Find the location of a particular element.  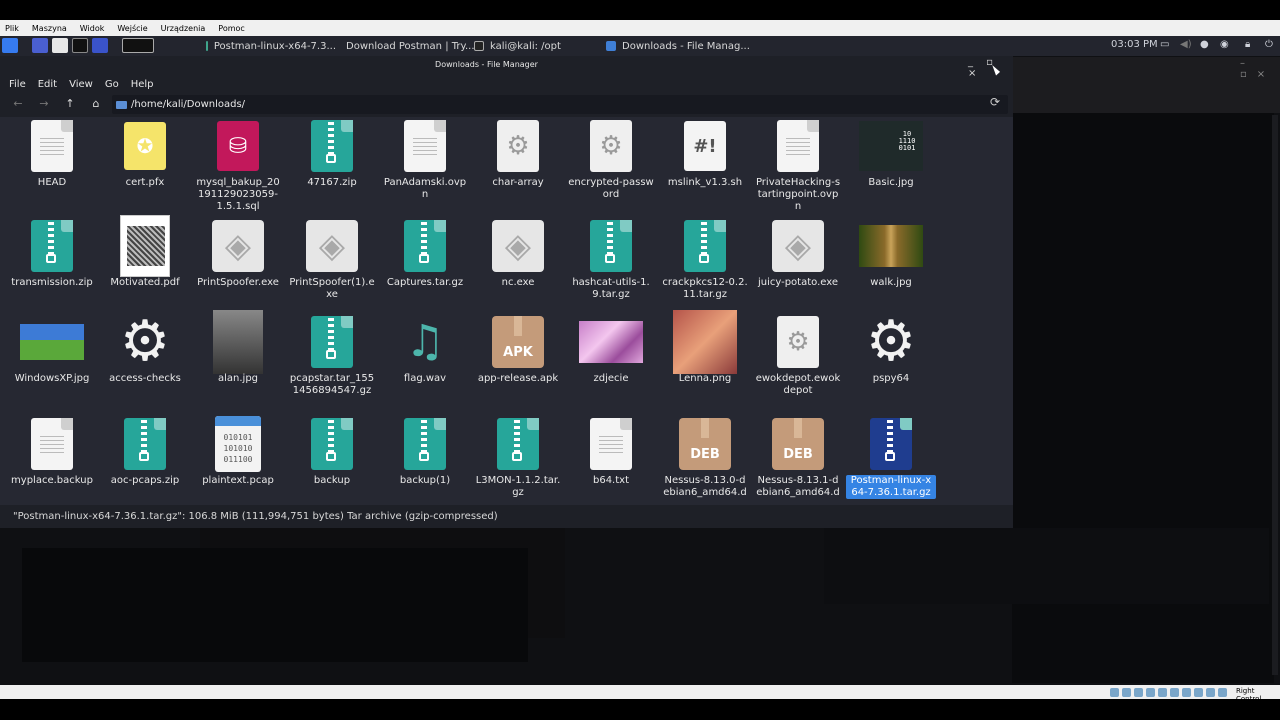

file-item: ✪ cert.pfx is located at coordinates (145, 153).